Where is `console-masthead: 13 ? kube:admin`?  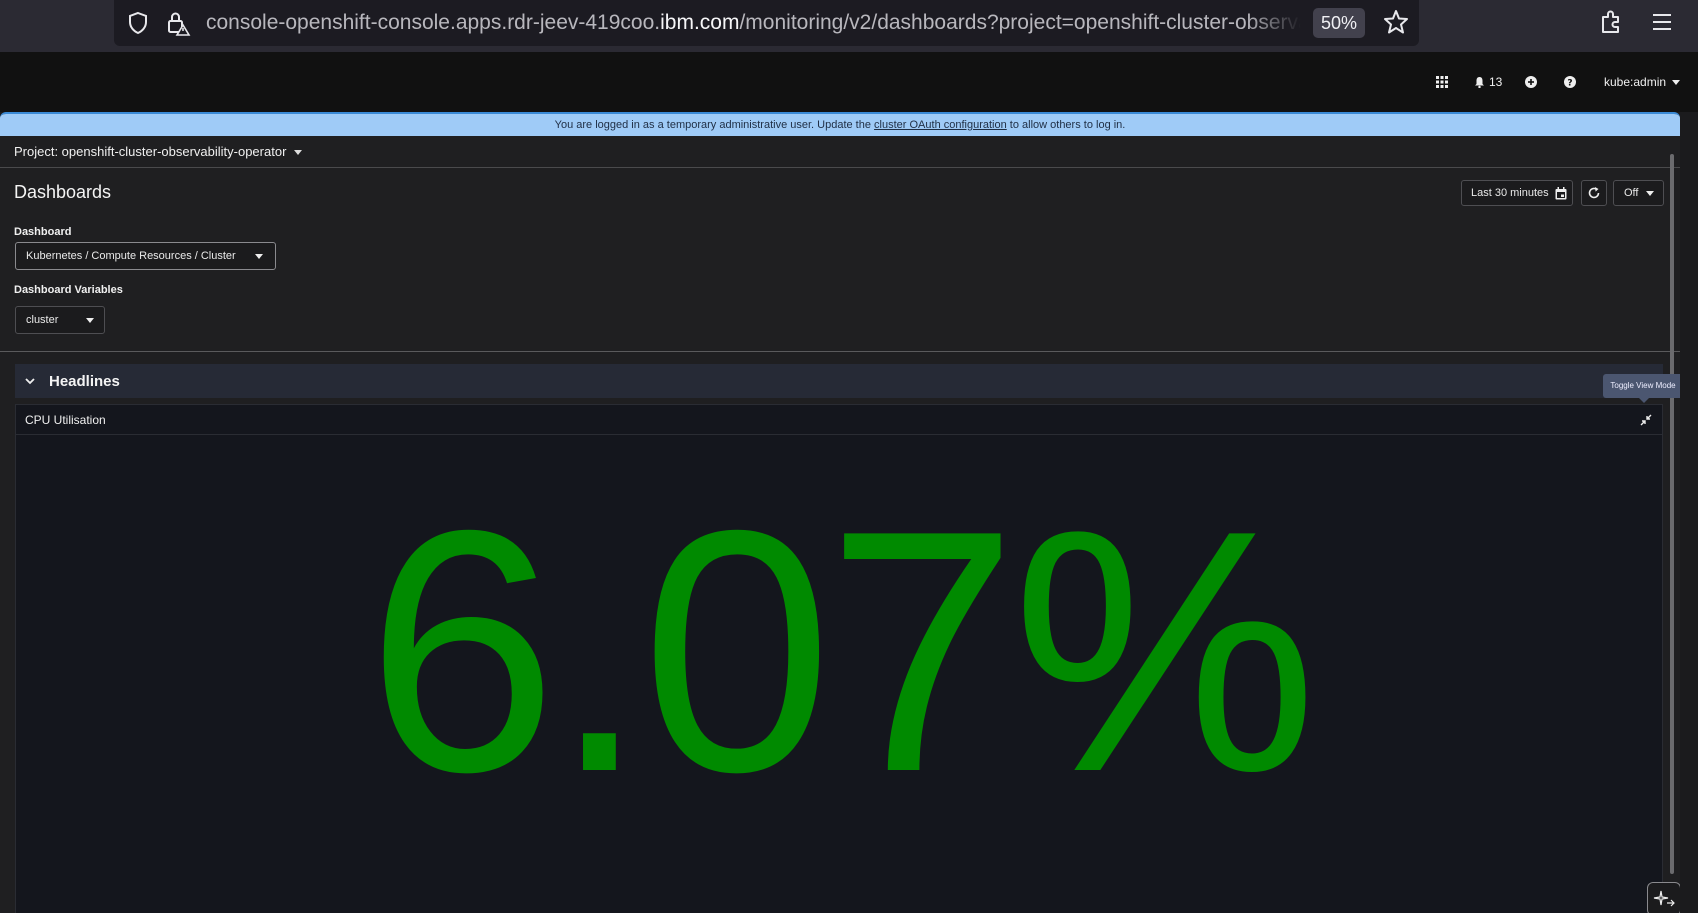
console-masthead: 13 ? kube:admin is located at coordinates (849, 82).